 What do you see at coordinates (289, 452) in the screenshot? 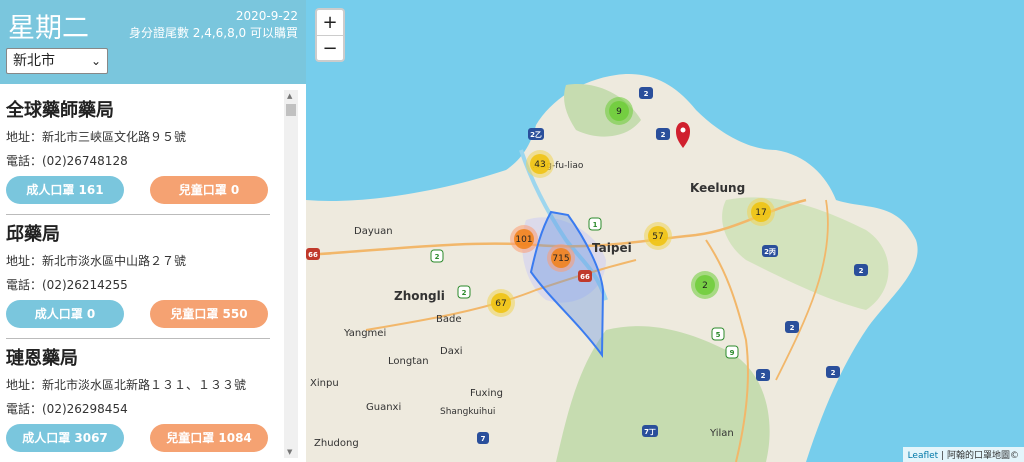
I see `scroll-down-icon: ▼` at bounding box center [289, 452].